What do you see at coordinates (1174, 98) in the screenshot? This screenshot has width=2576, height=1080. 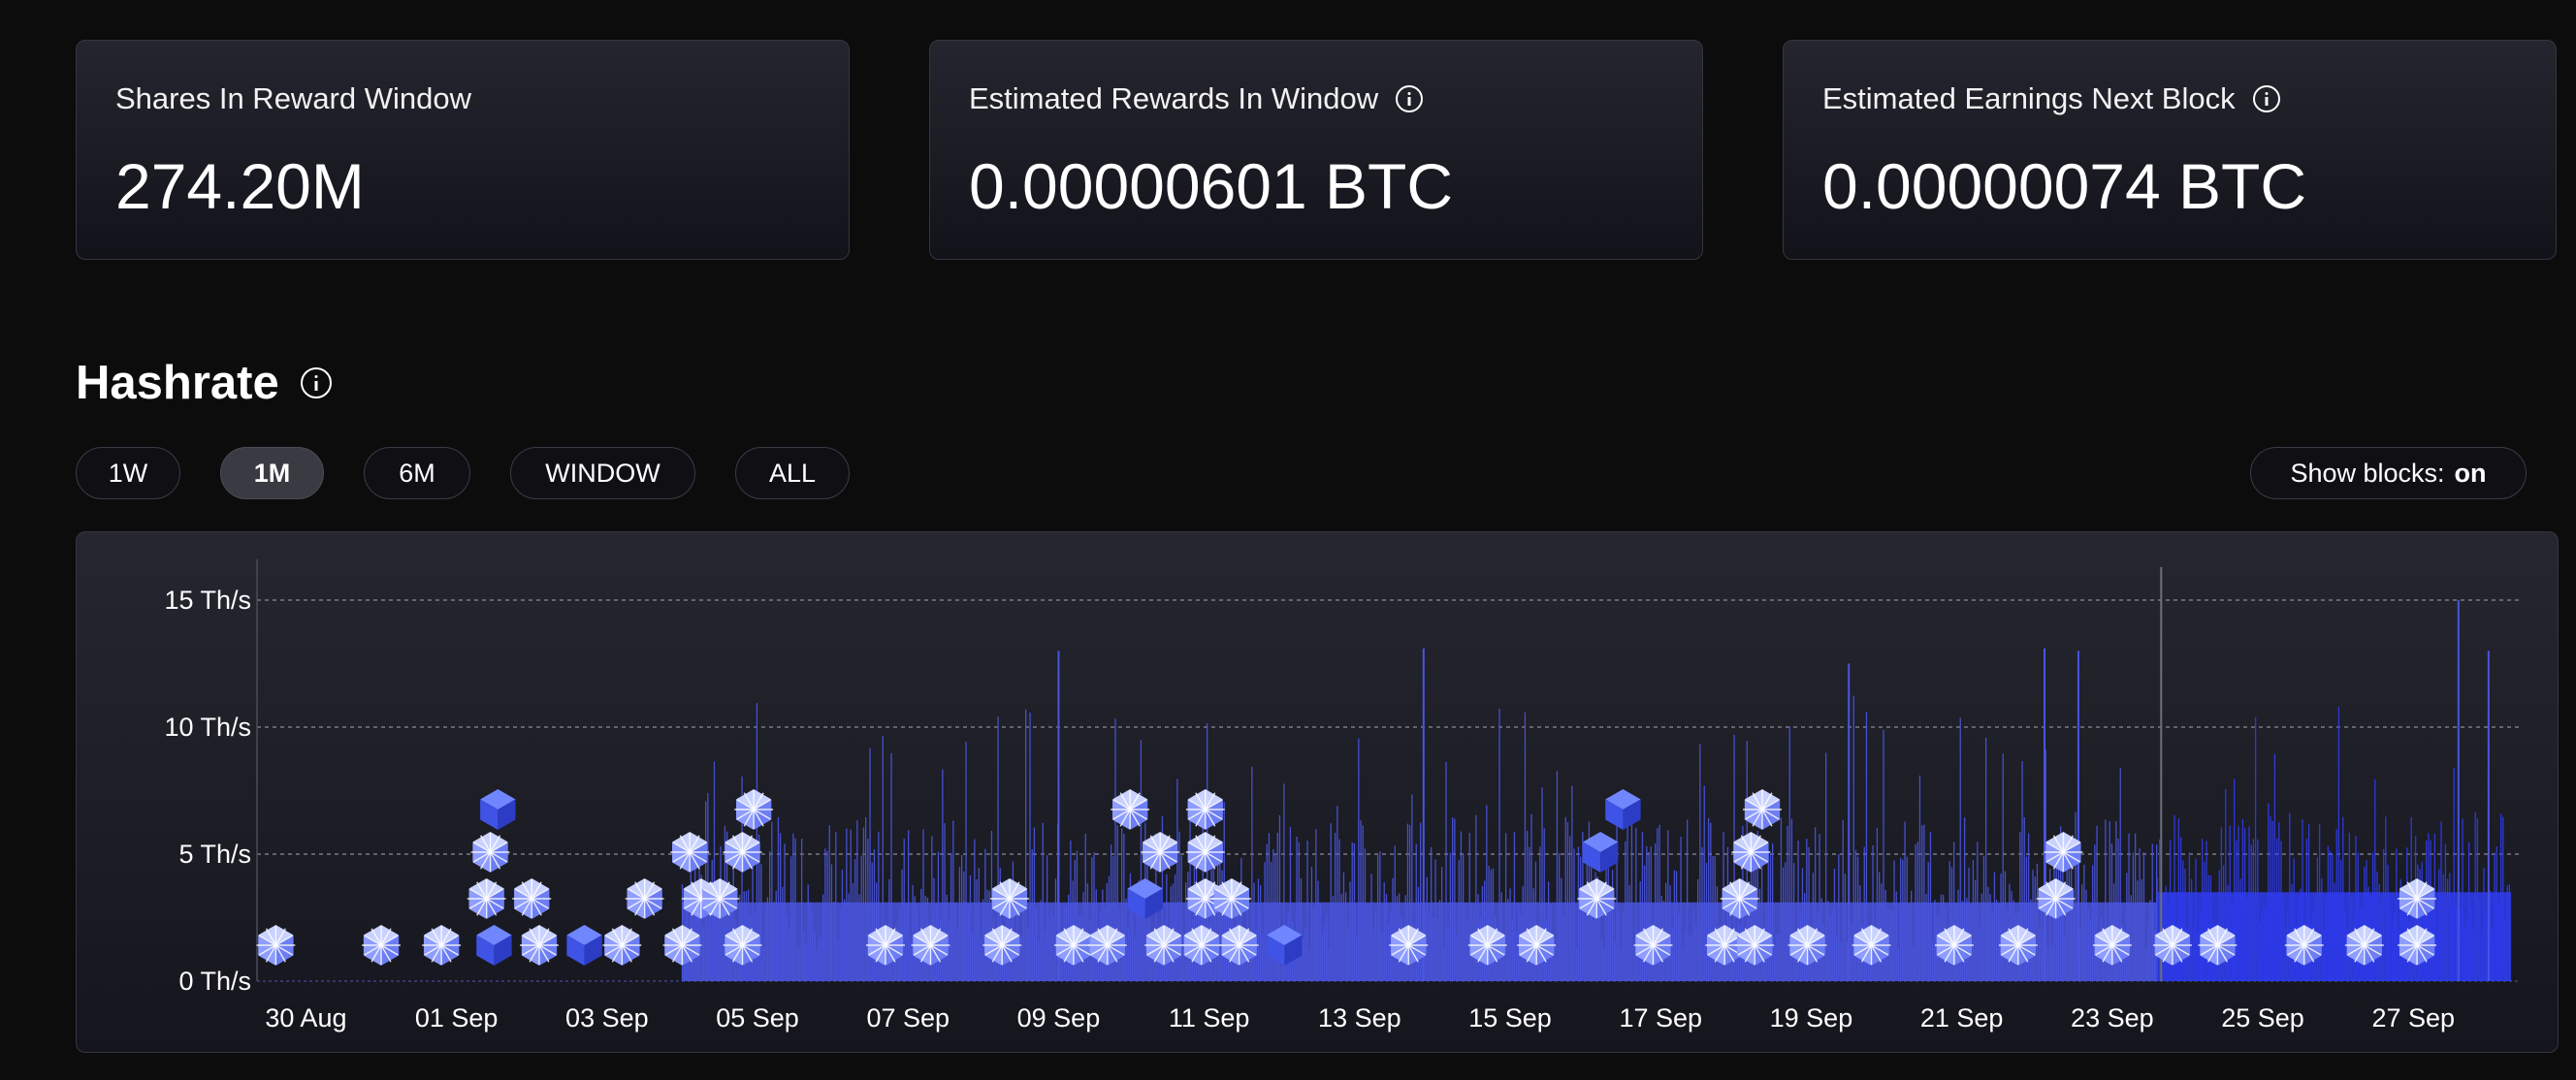 I see `rewards-label: Estimated Rewards In Window` at bounding box center [1174, 98].